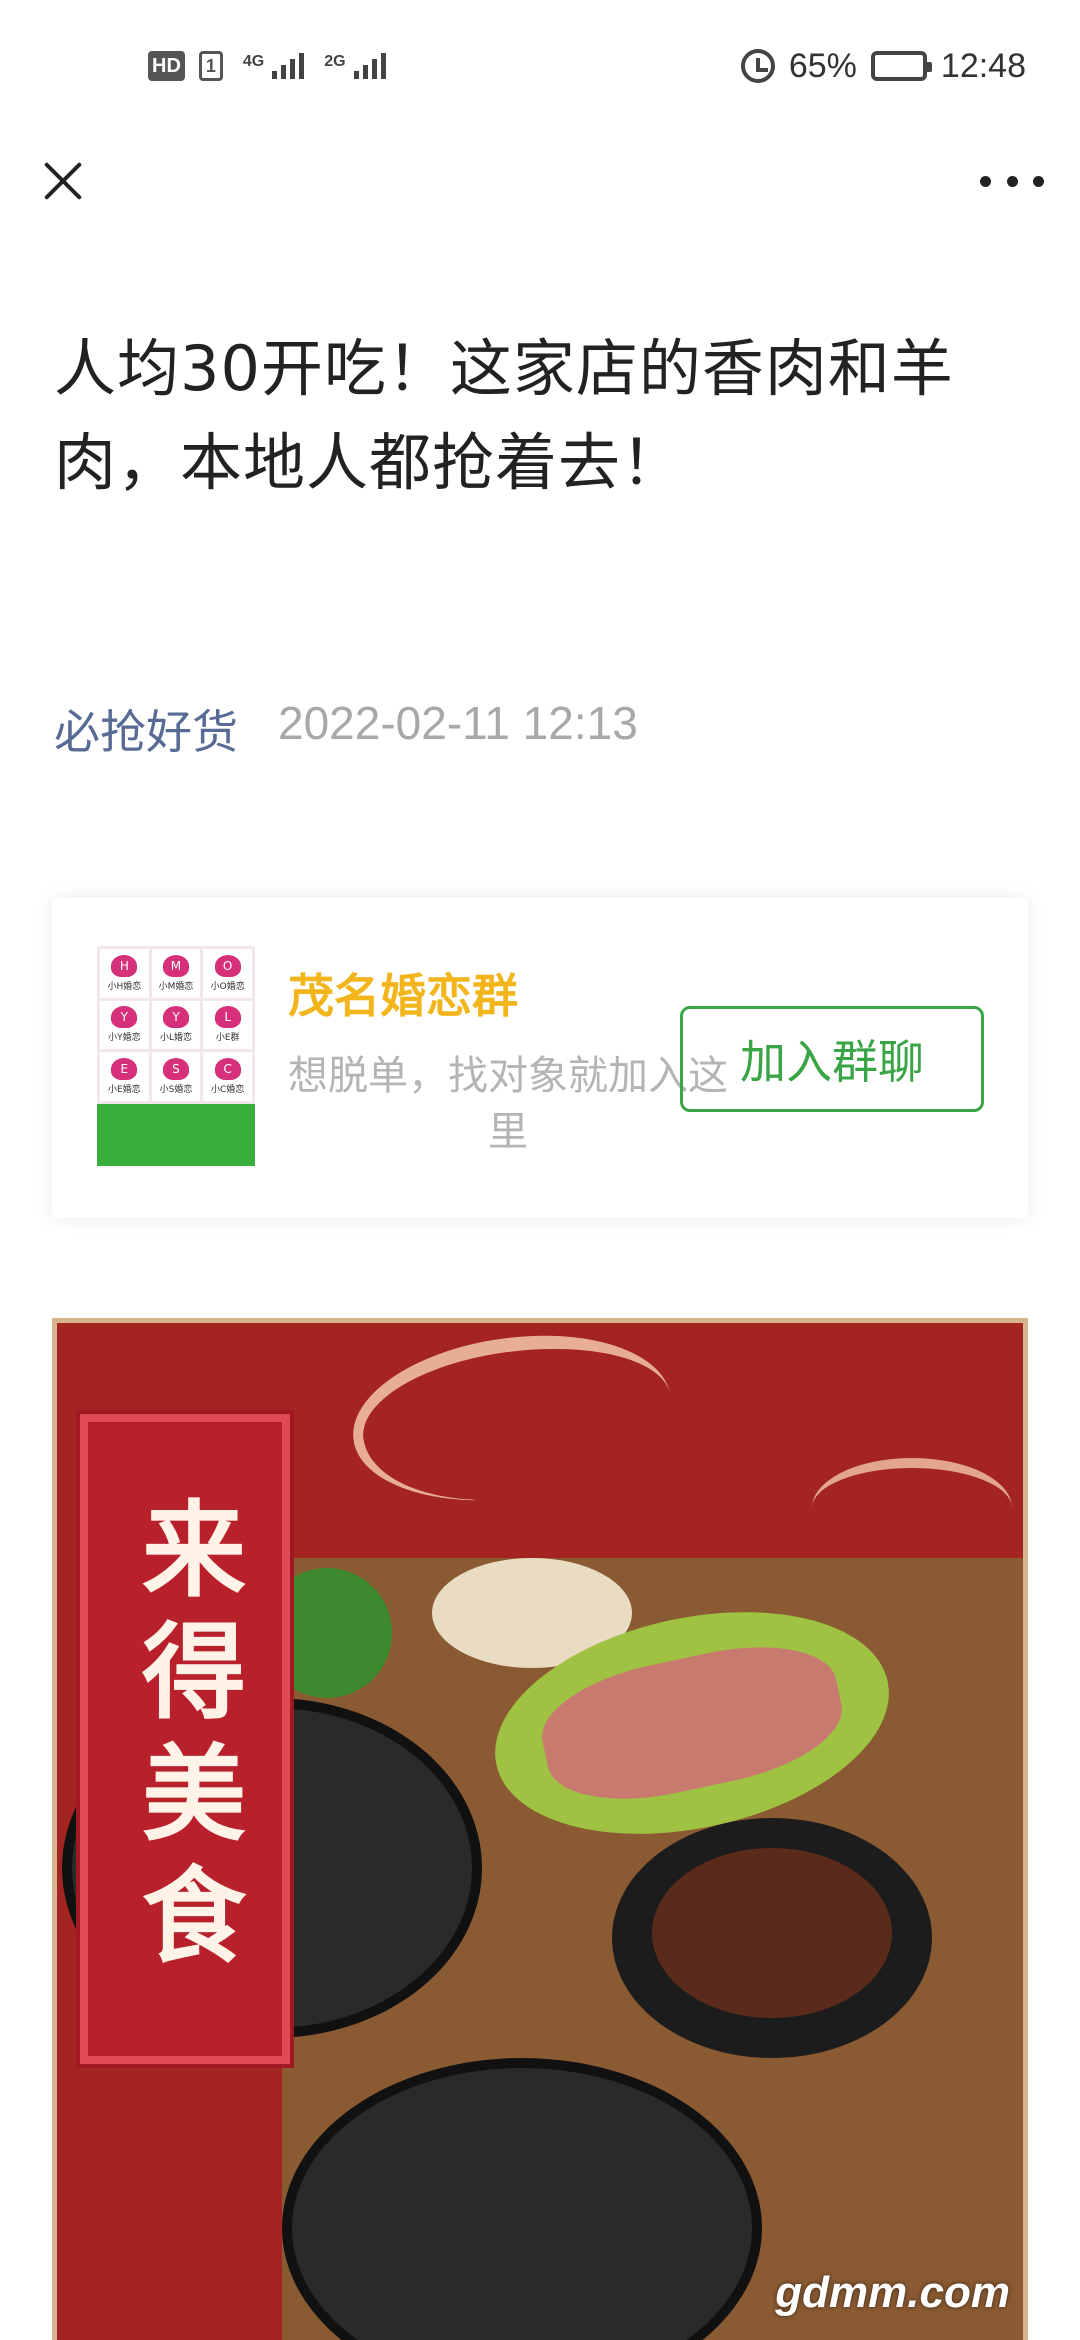 This screenshot has height=2340, width=1080. I want to click on account-name-link: 必抢好货, so click(146, 729).